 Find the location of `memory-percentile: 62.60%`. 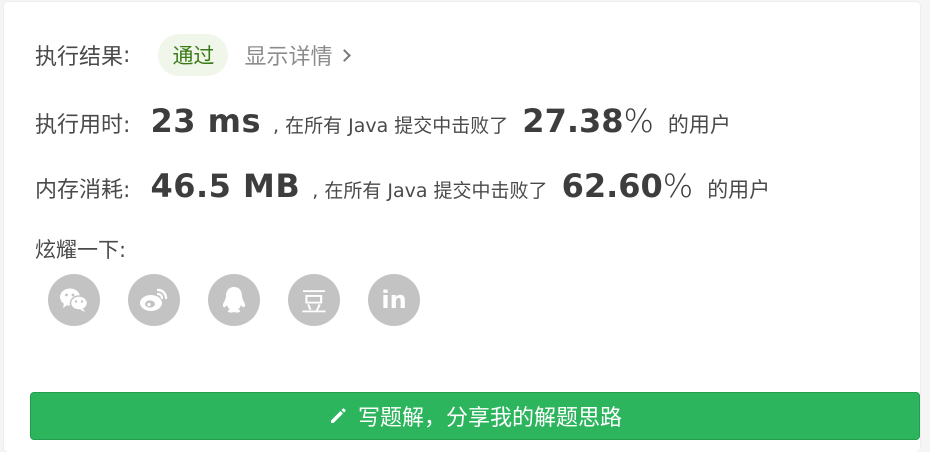

memory-percentile: 62.60% is located at coordinates (628, 186).